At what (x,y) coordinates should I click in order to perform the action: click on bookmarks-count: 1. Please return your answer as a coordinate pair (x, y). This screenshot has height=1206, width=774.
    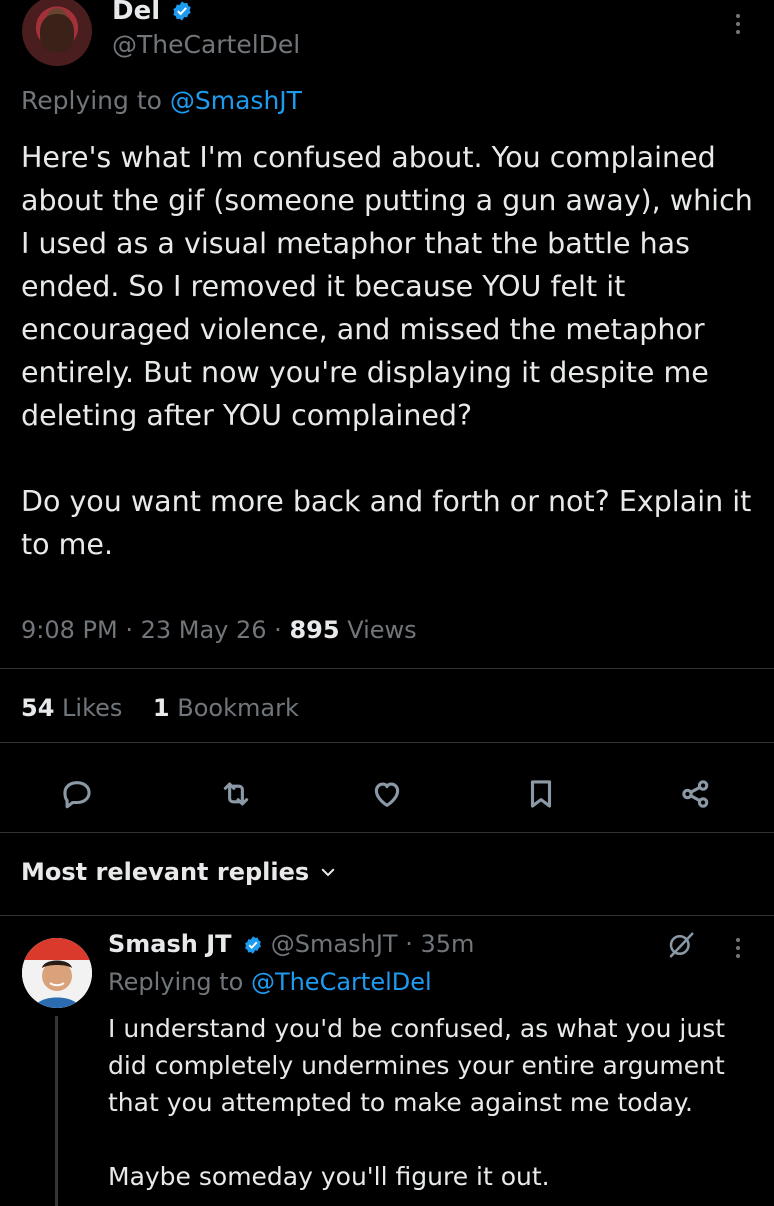
    Looking at the image, I should click on (161, 708).